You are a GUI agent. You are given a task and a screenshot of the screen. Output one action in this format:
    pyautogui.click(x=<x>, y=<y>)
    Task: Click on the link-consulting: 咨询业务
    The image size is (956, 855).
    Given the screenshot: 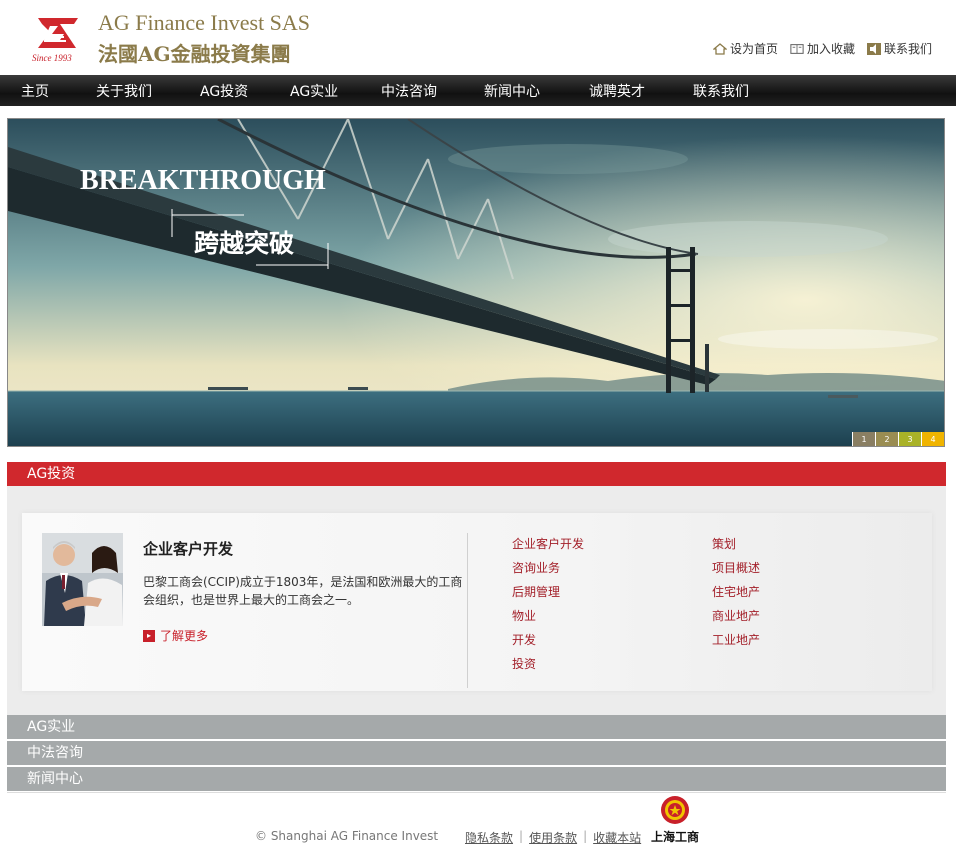 What is the action you would take?
    pyautogui.click(x=548, y=568)
    